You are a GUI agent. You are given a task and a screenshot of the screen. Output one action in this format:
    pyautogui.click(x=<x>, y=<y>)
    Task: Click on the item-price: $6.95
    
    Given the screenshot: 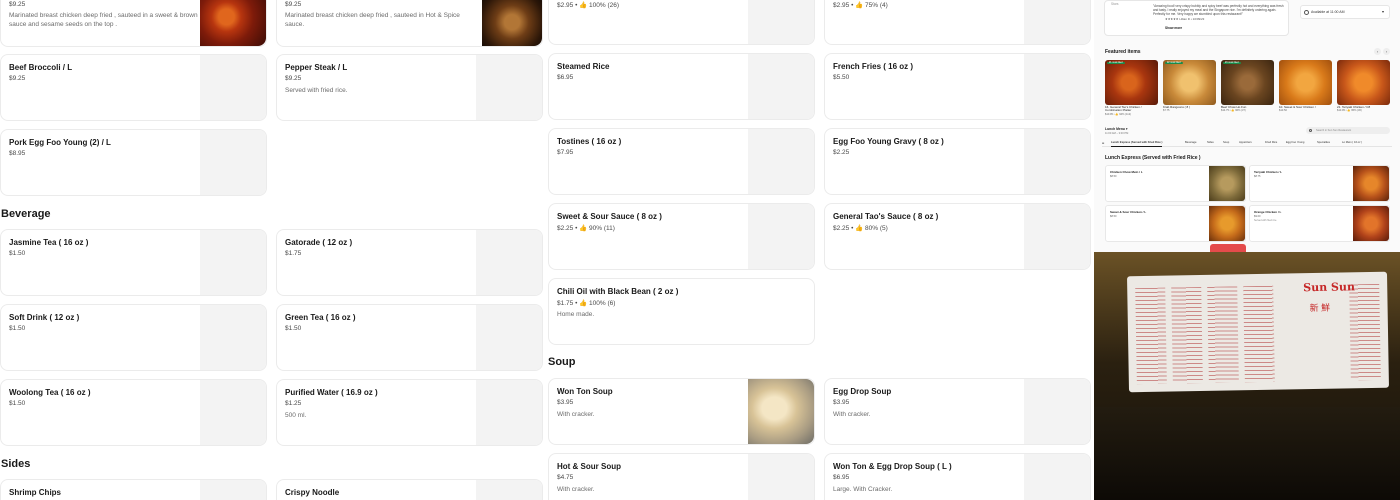 What is the action you would take?
    pyautogui.click(x=565, y=77)
    